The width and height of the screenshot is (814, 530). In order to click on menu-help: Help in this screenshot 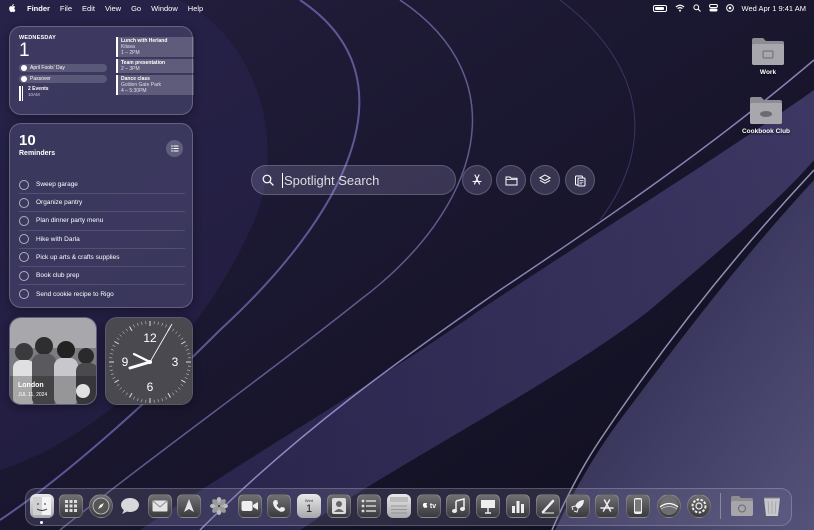, I will do `click(195, 8)`.